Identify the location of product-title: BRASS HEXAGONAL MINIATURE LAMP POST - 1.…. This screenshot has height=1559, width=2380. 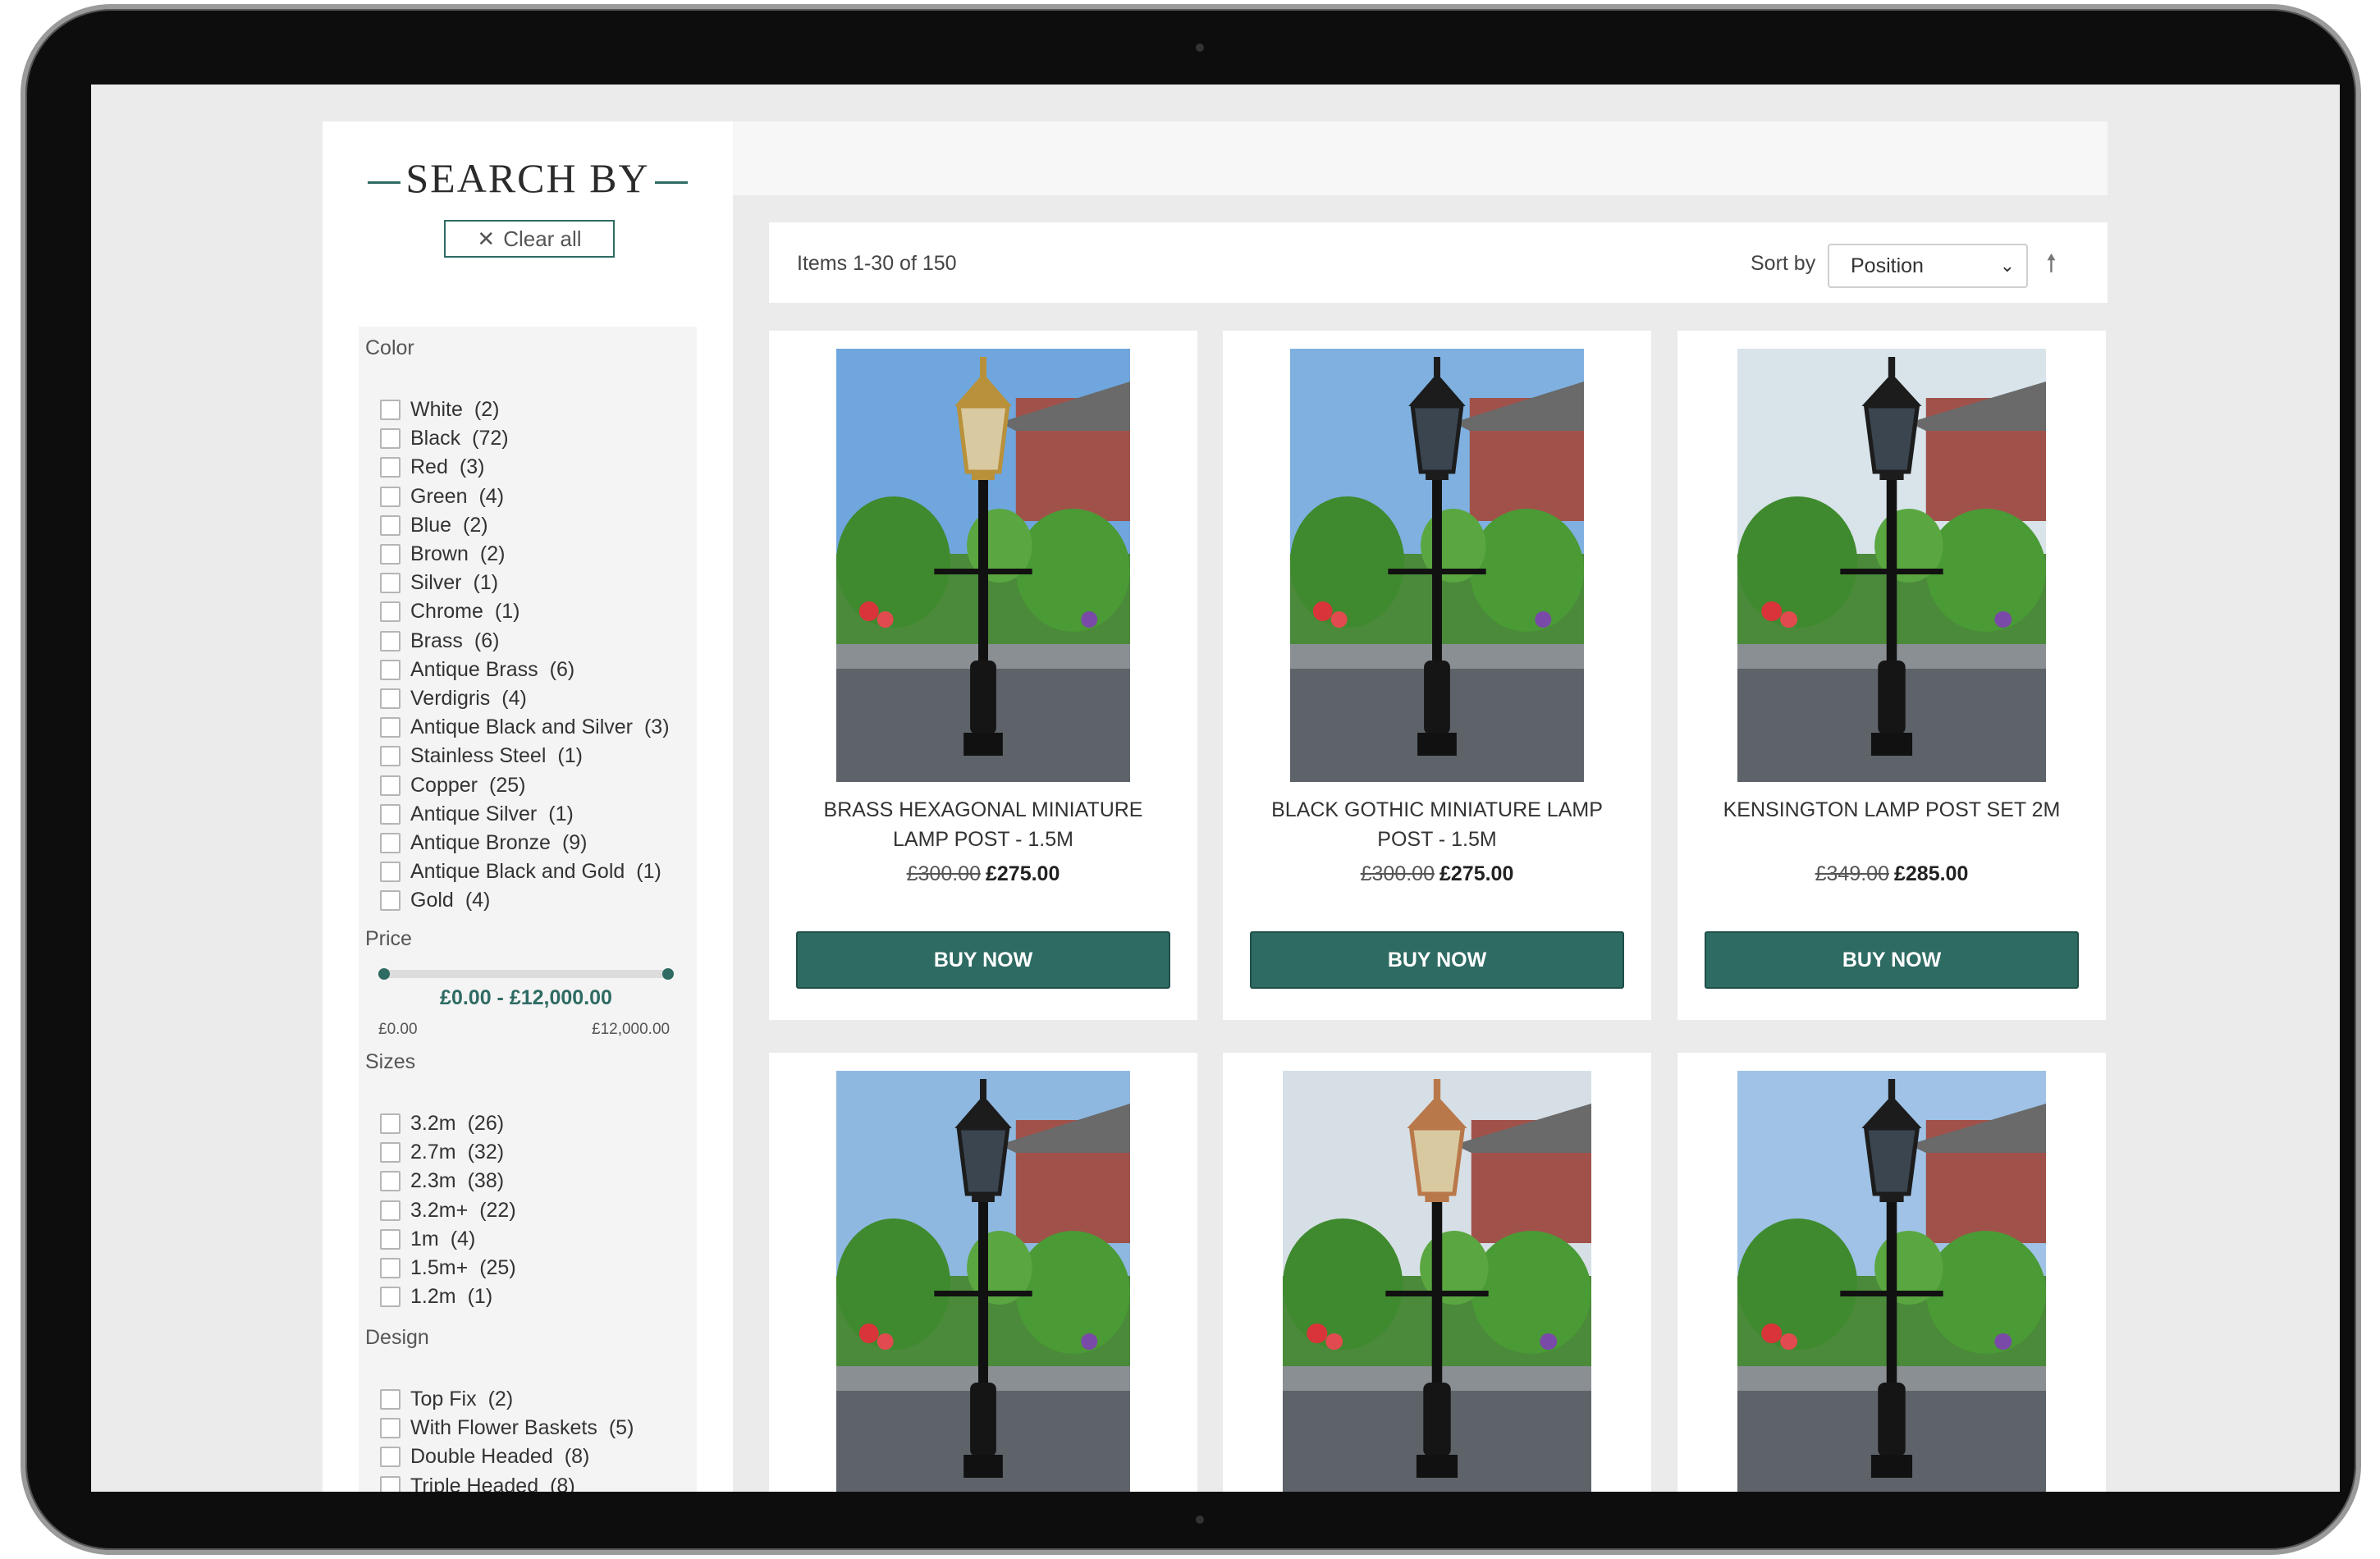
(983, 824).